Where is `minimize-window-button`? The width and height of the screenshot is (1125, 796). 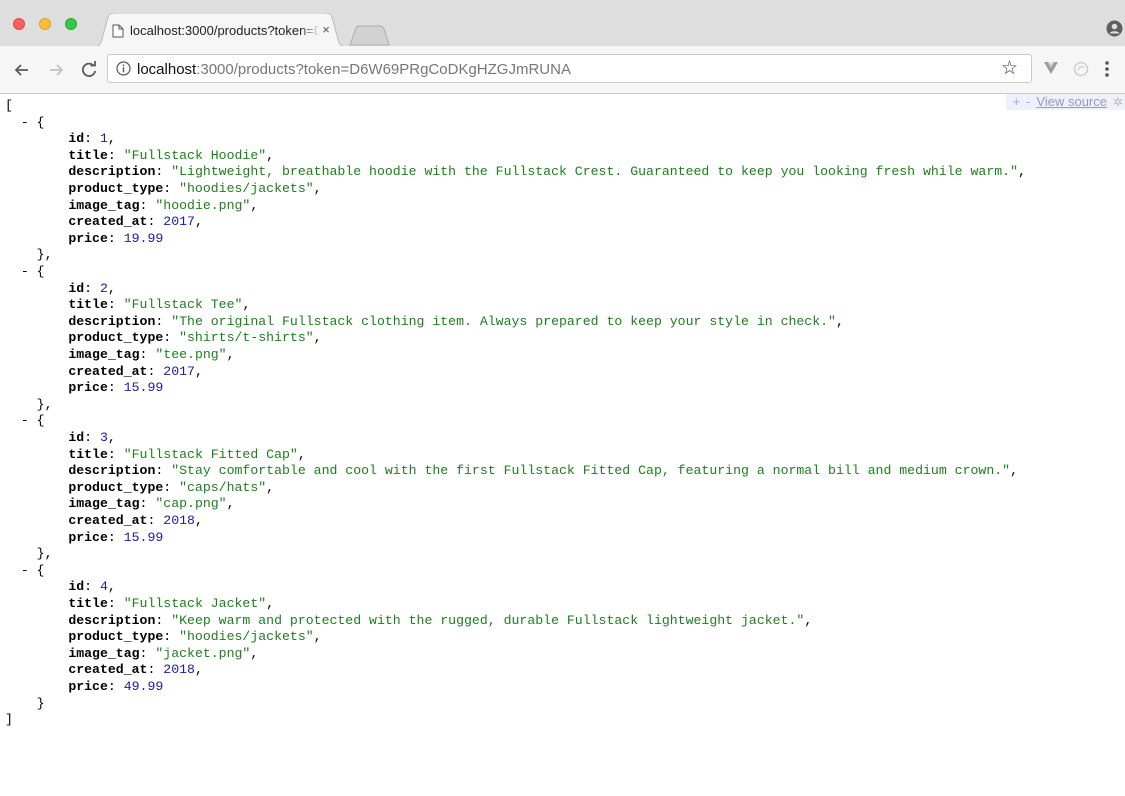 minimize-window-button is located at coordinates (45, 24).